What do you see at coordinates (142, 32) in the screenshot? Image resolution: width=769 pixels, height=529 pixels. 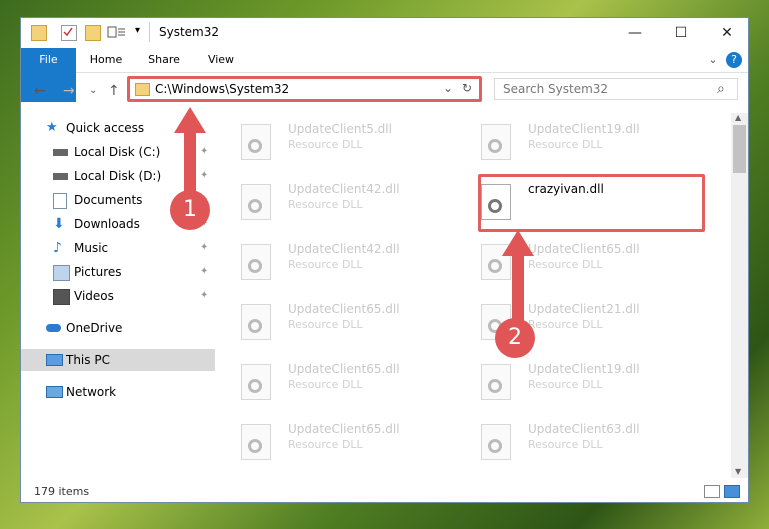 I see `dropdown-icon: ▾` at bounding box center [142, 32].